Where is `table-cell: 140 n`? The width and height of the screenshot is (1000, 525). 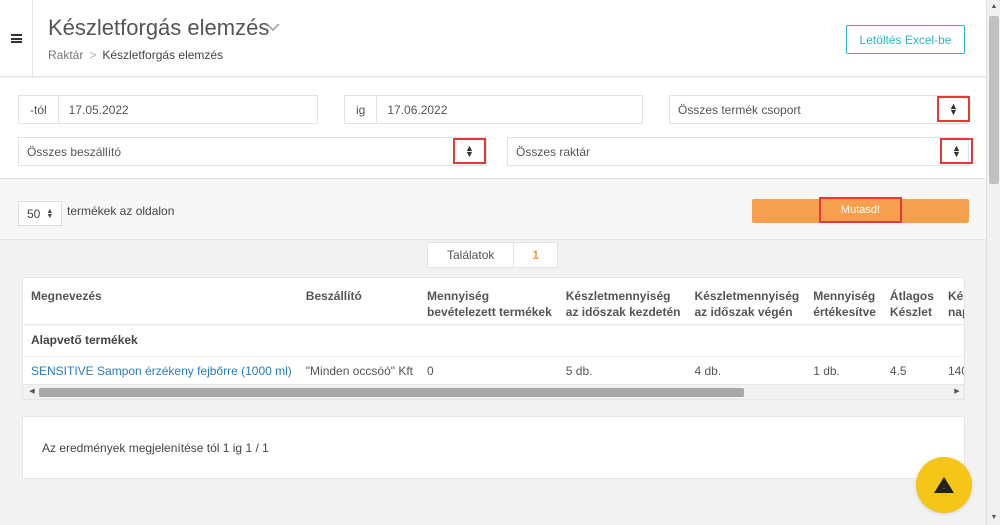
table-cell: 140 n is located at coordinates (951, 371).